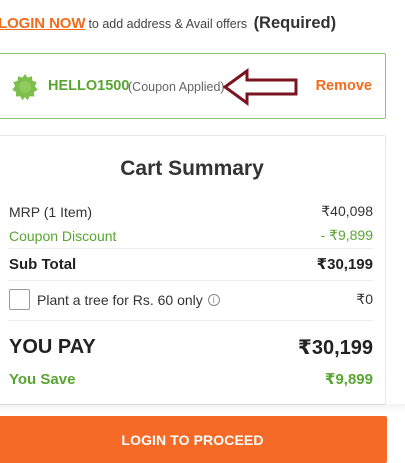 This screenshot has width=405, height=463. I want to click on arrow-left-icon, so click(260, 87).